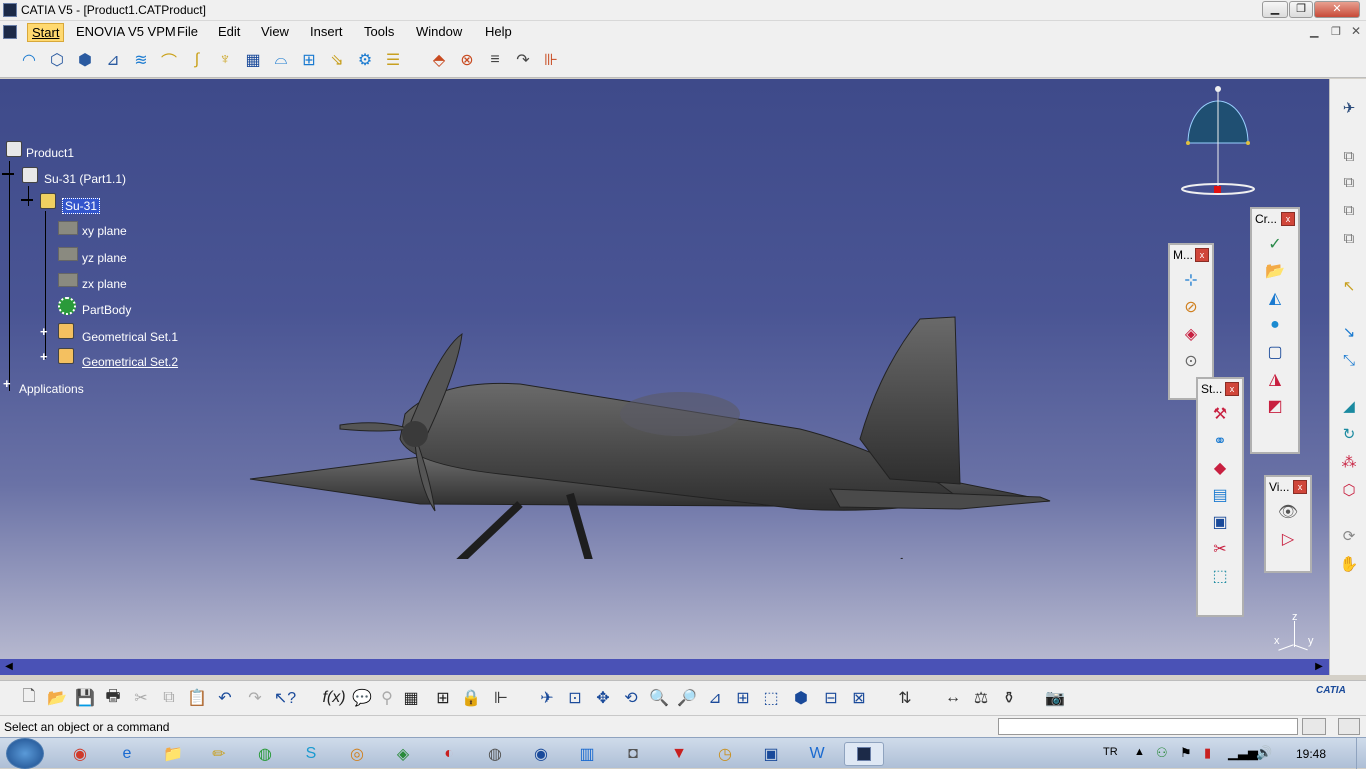 Image resolution: width=1366 pixels, height=769 pixels. Describe the element at coordinates (1275, 244) in the screenshot. I see `check-icon: ✓` at that location.